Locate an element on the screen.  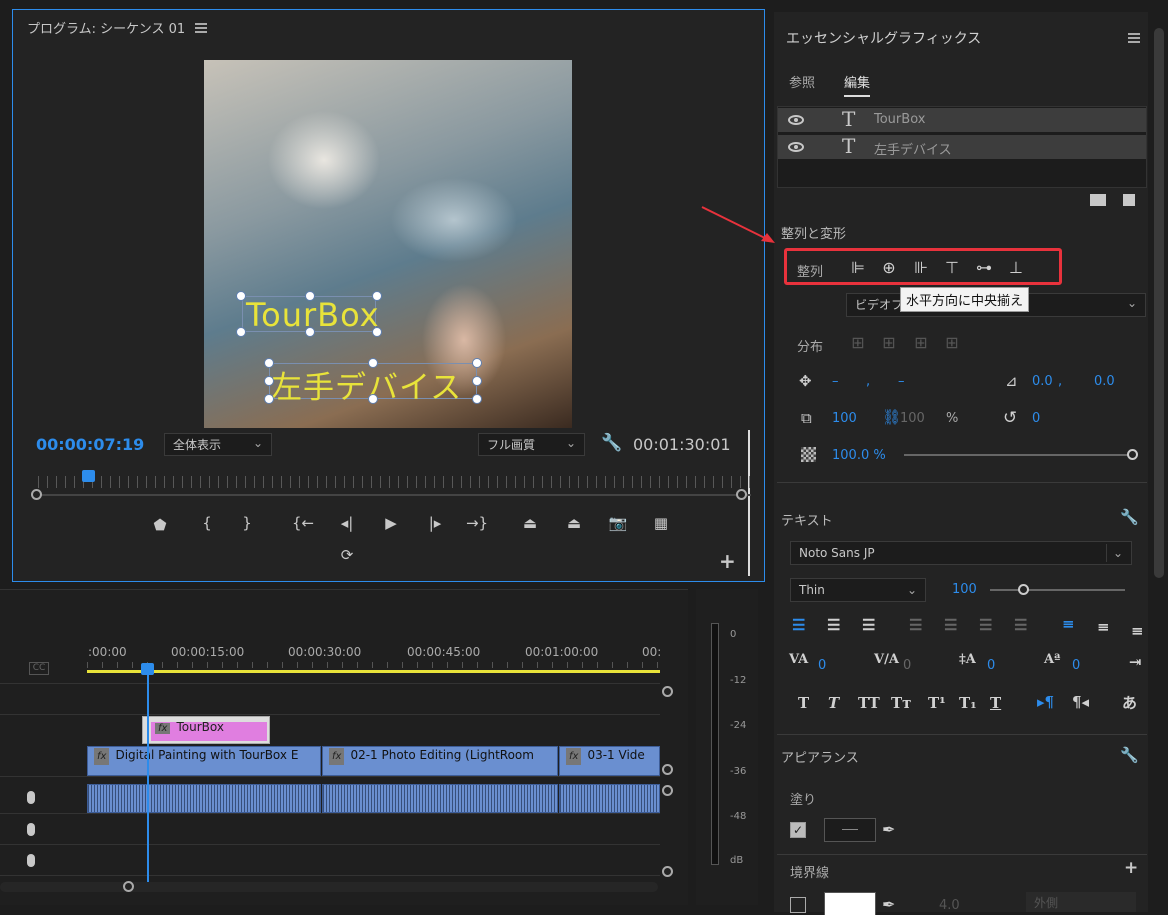
graphic-clip-container: fx TourBox is located at coordinates (206, 730).